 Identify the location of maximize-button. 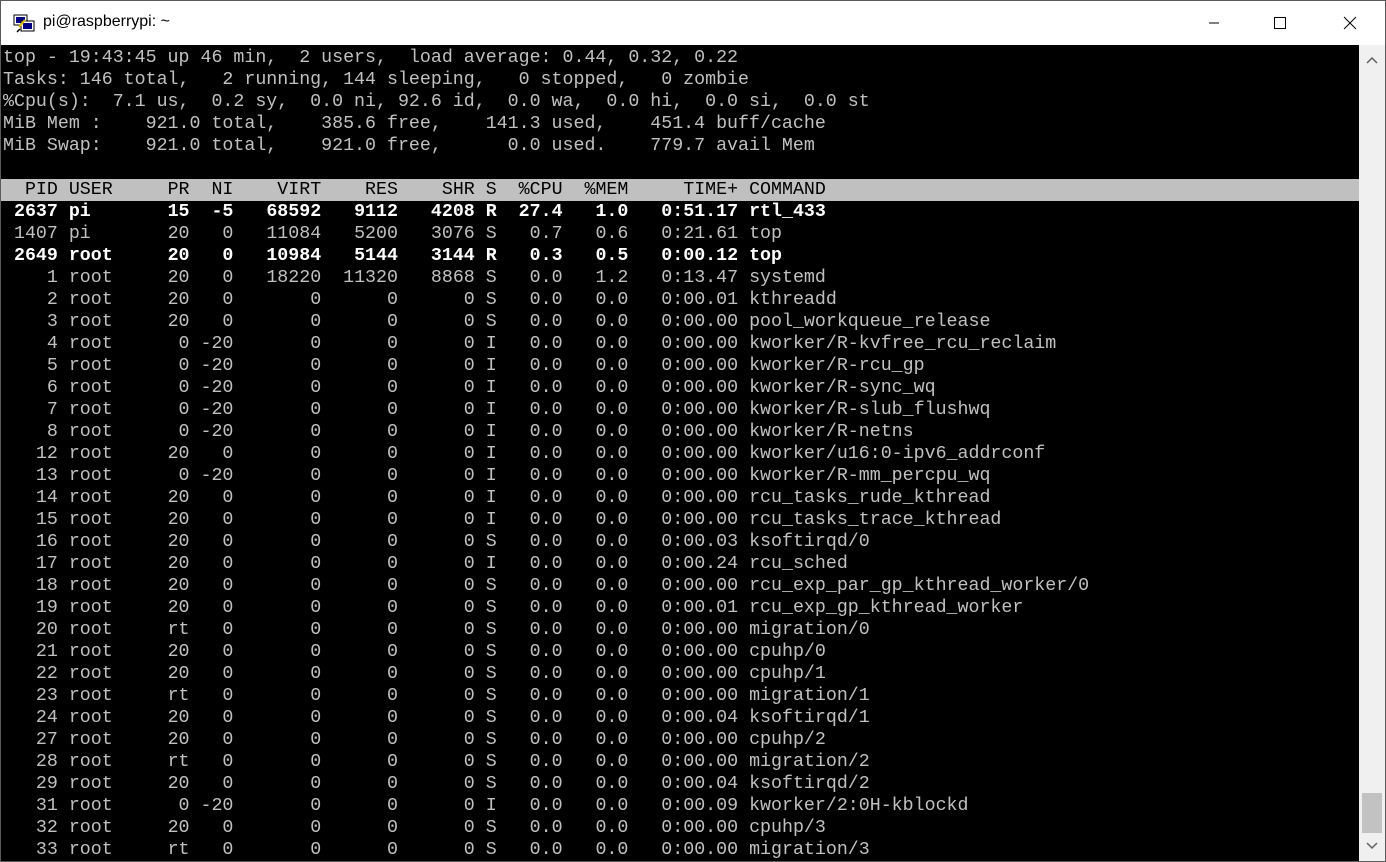
(1280, 23).